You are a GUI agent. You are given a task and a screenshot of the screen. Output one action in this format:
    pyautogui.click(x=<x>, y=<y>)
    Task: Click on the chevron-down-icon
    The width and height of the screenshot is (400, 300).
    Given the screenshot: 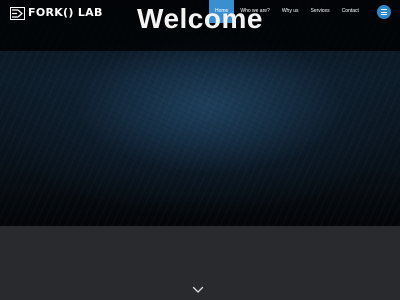 What is the action you would take?
    pyautogui.click(x=198, y=290)
    